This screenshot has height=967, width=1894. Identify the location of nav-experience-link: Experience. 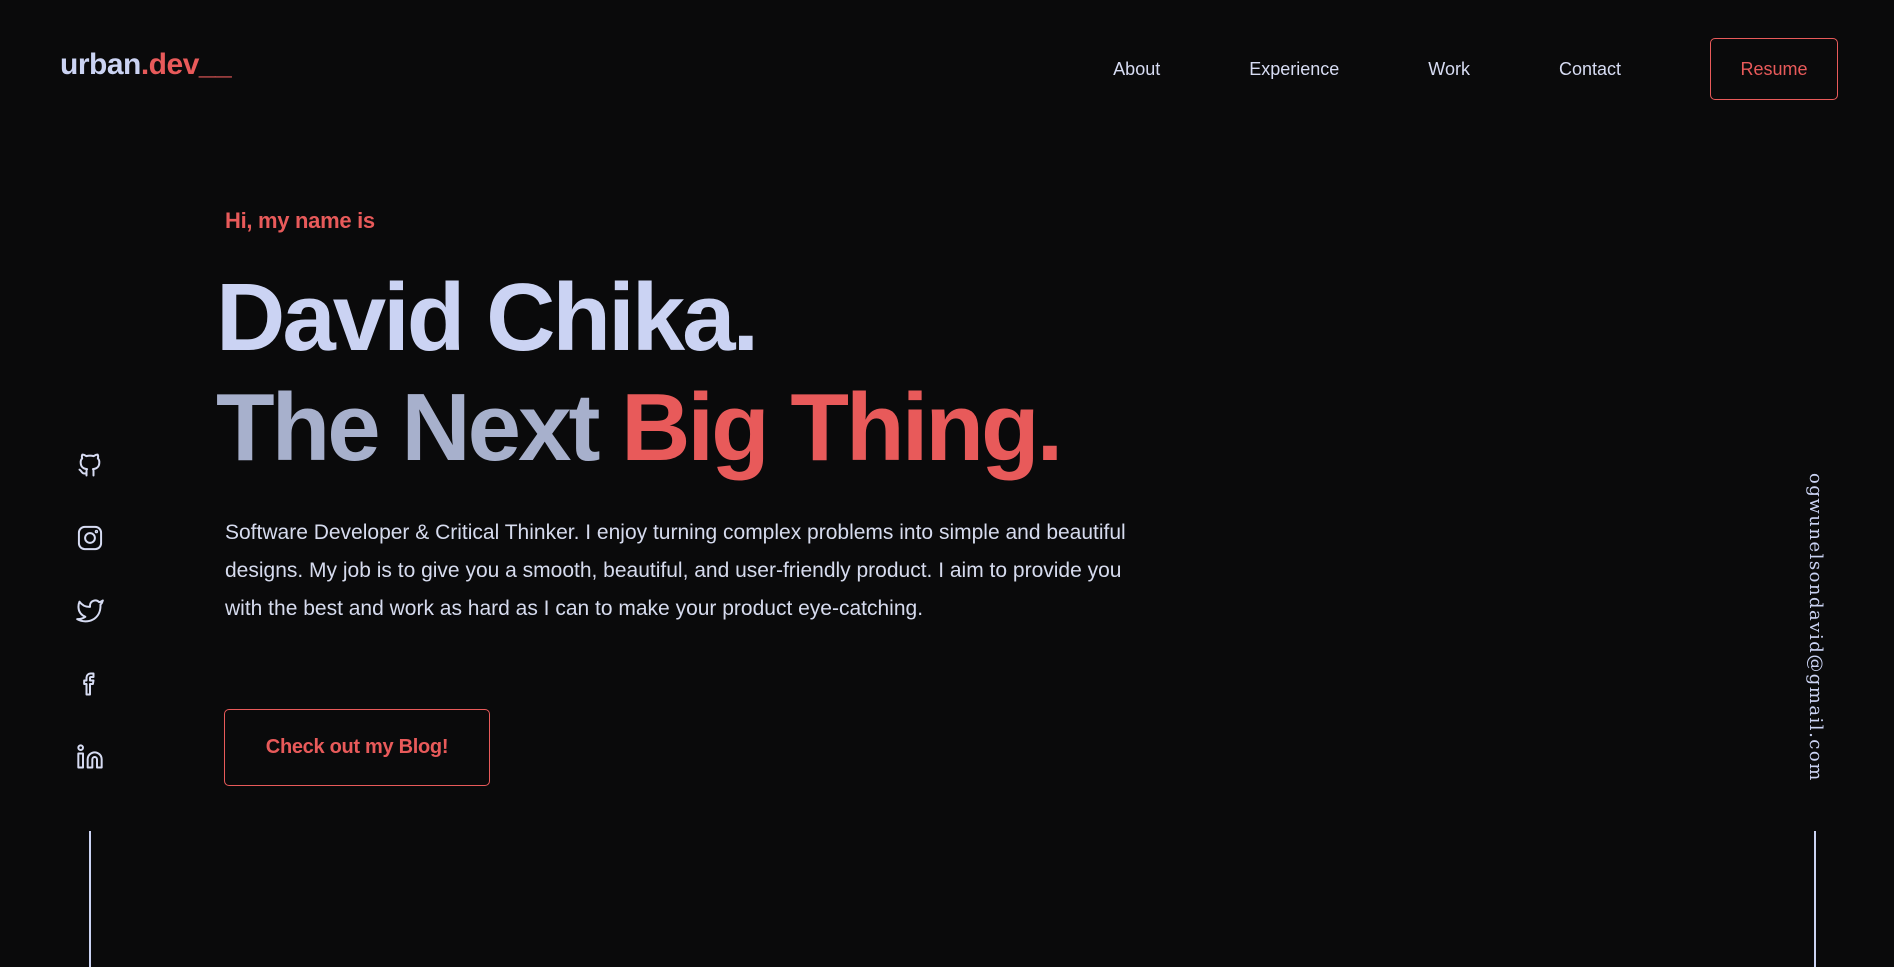
(1294, 69).